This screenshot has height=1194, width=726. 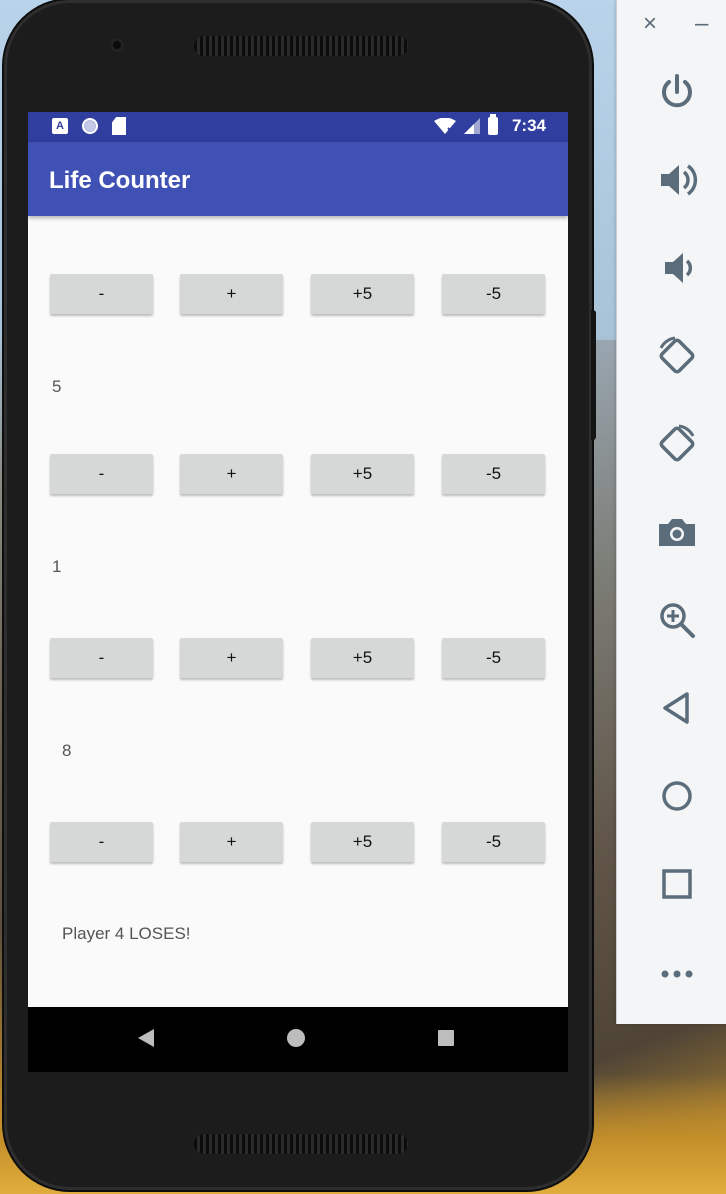 I want to click on camera-icon, so click(x=677, y=532).